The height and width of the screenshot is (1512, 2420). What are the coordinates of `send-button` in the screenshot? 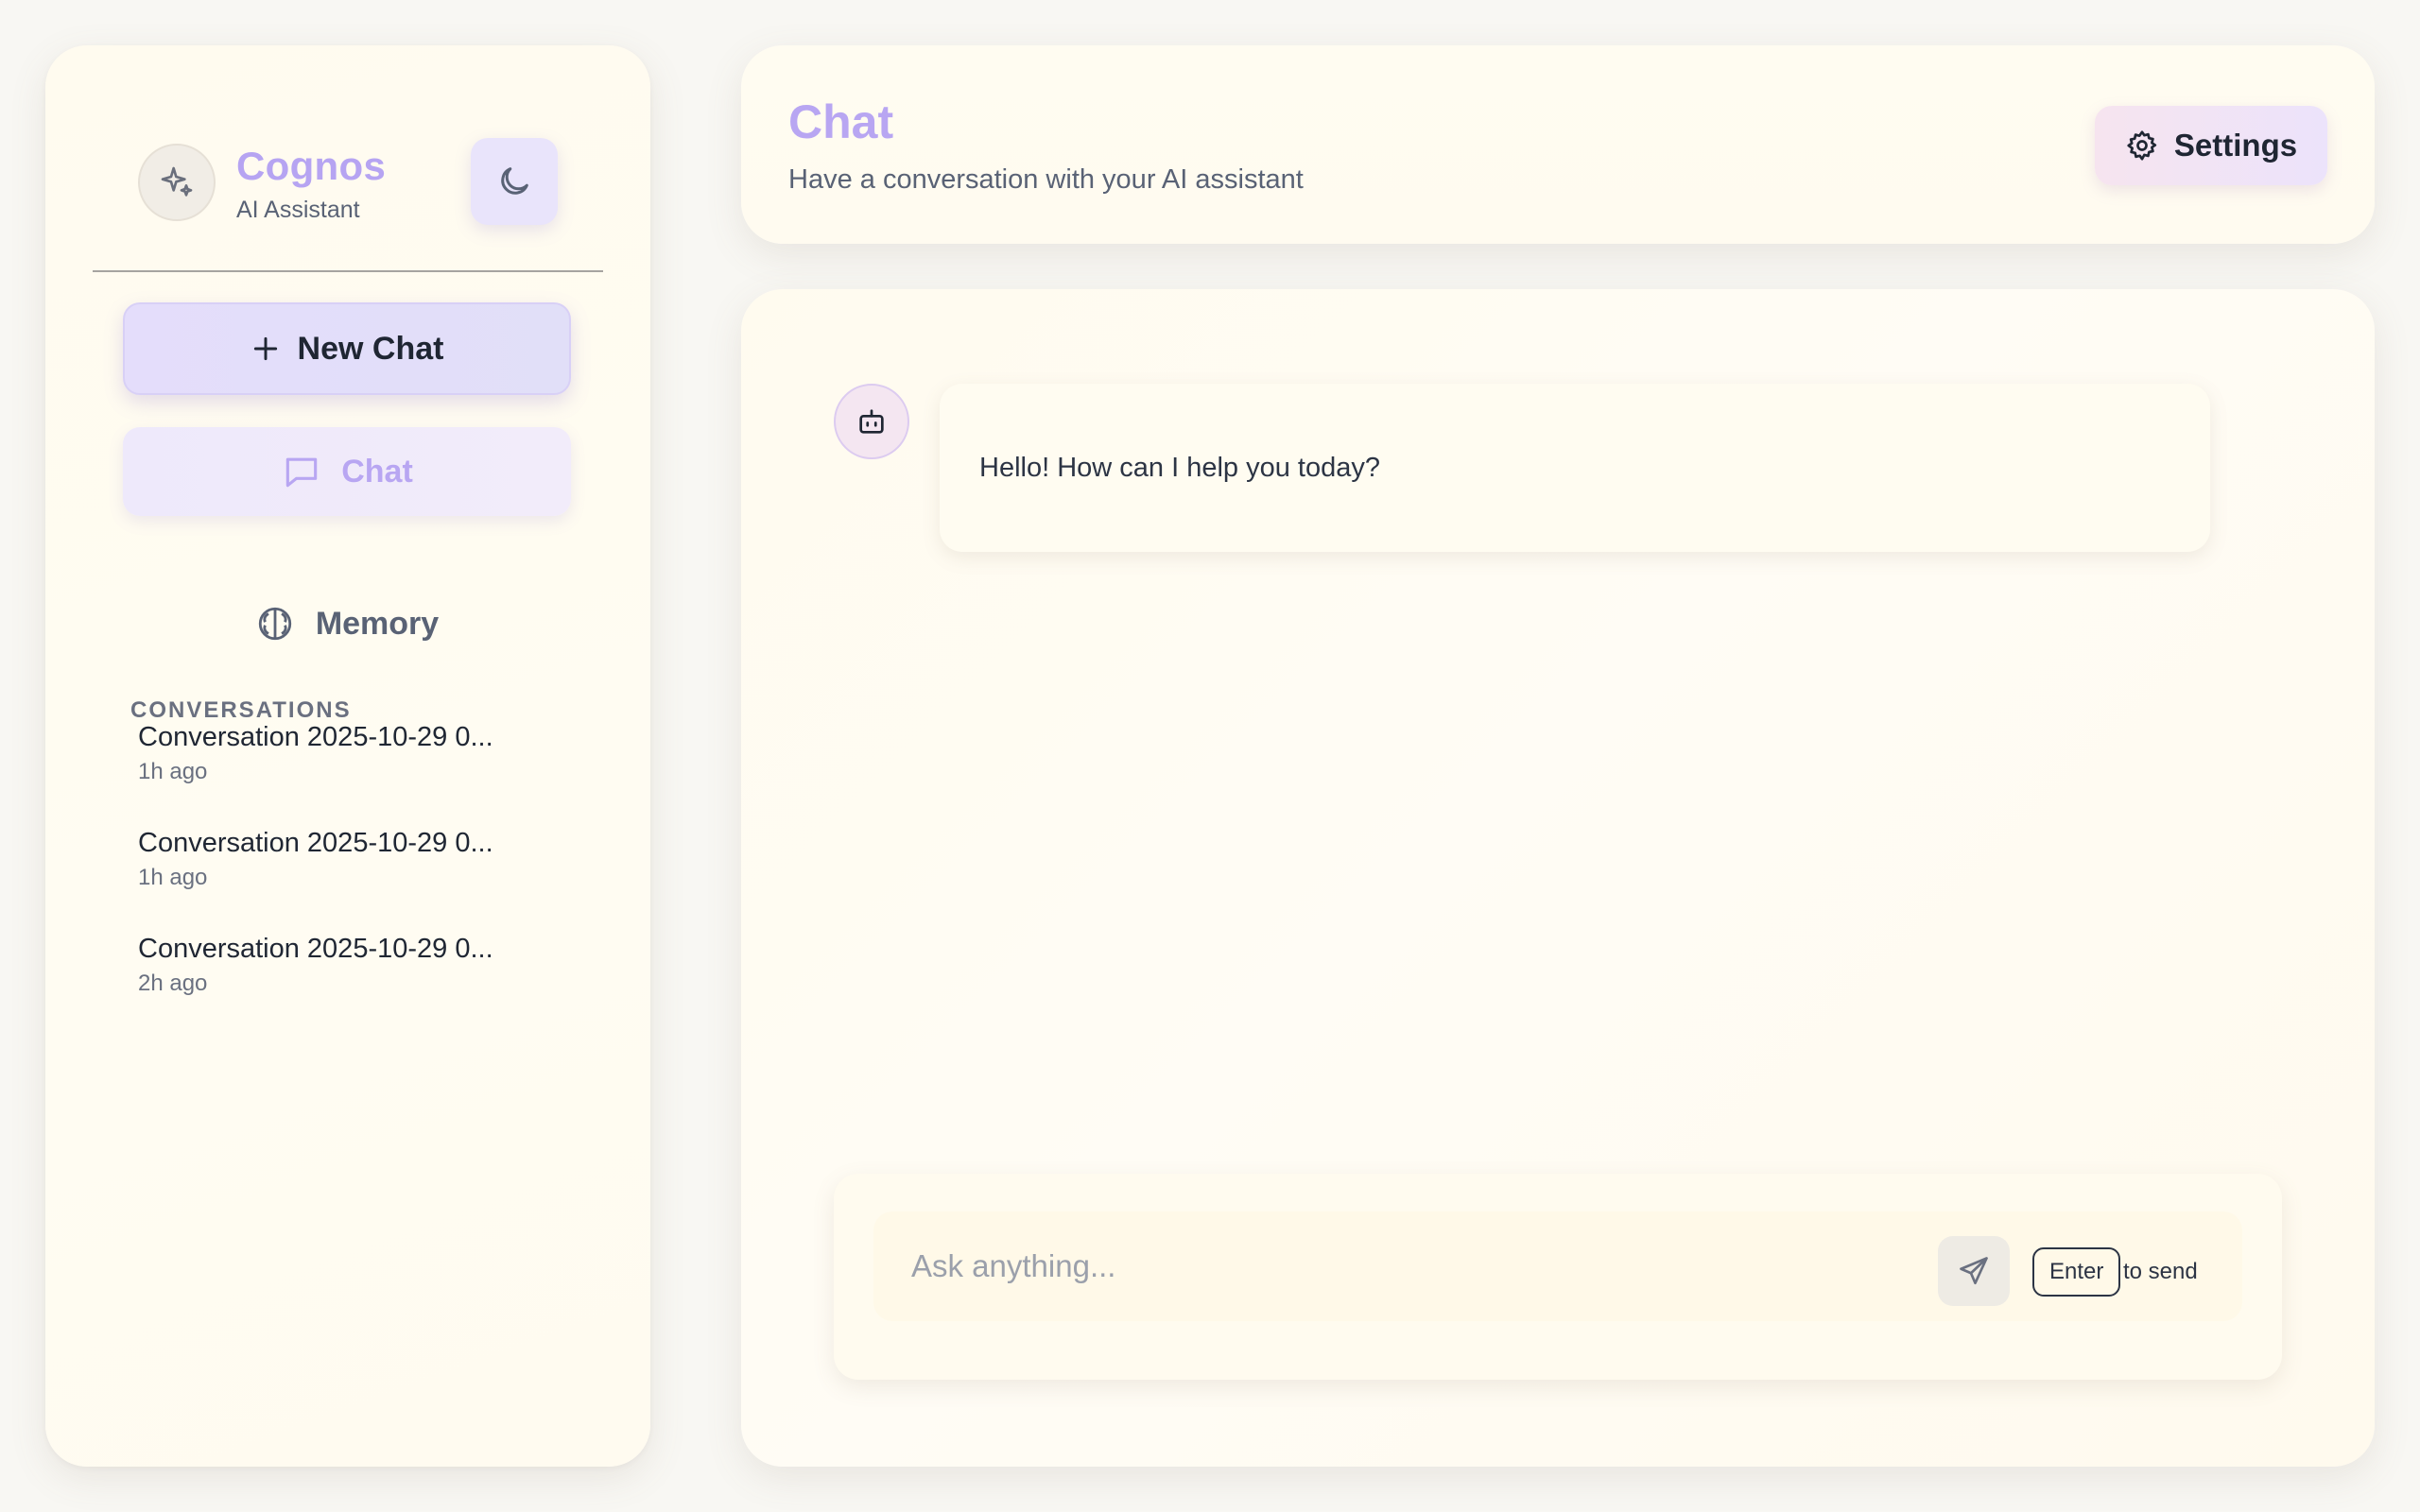 It's located at (1974, 1271).